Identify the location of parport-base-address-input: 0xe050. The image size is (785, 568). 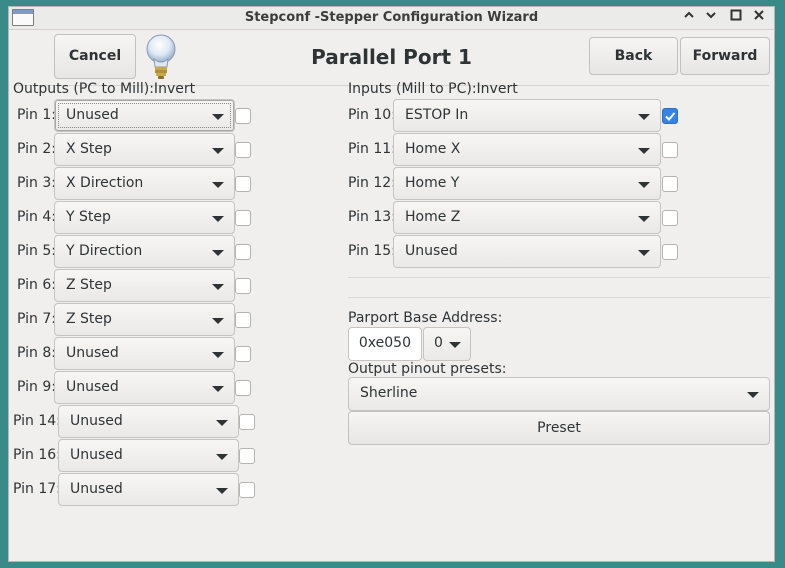
(385, 344).